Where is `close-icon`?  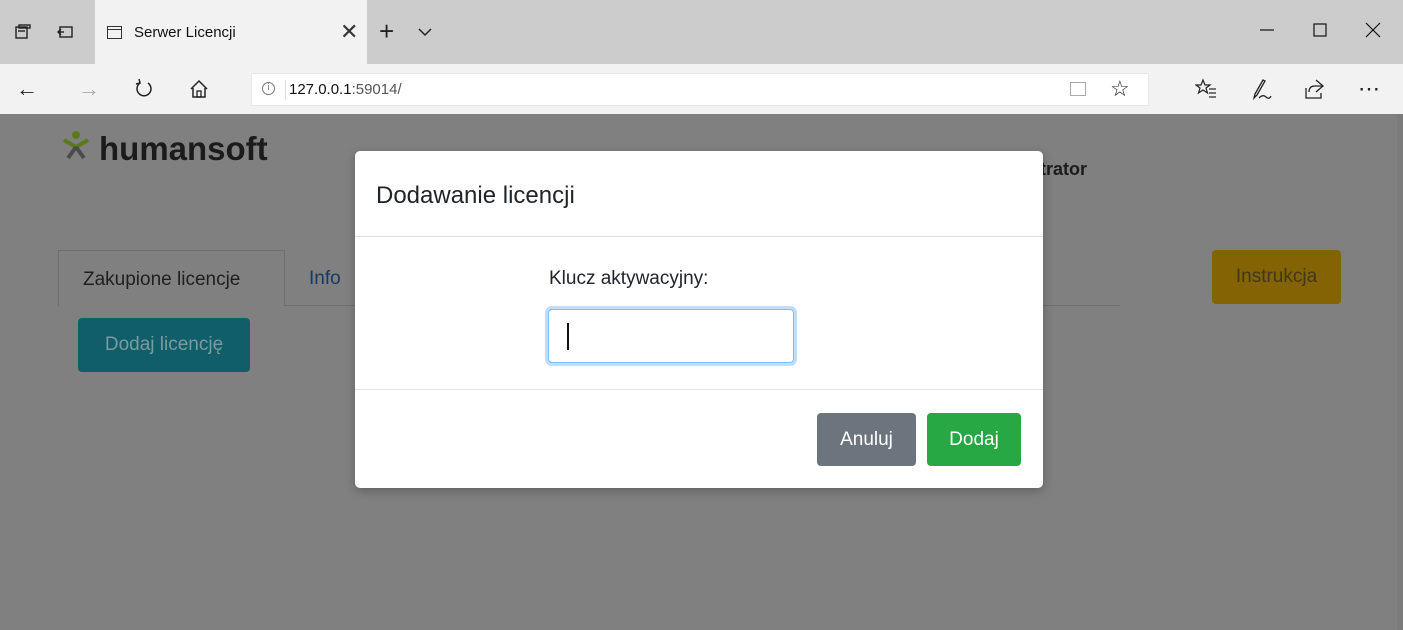 close-icon is located at coordinates (1373, 30).